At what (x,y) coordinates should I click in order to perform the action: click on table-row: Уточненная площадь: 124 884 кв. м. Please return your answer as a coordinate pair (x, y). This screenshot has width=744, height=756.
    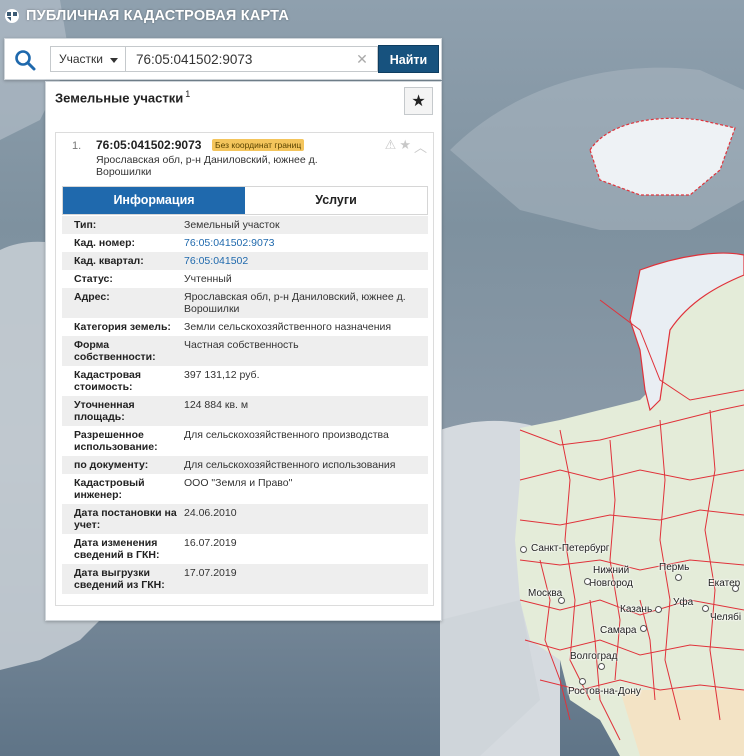
    Looking at the image, I should click on (245, 411).